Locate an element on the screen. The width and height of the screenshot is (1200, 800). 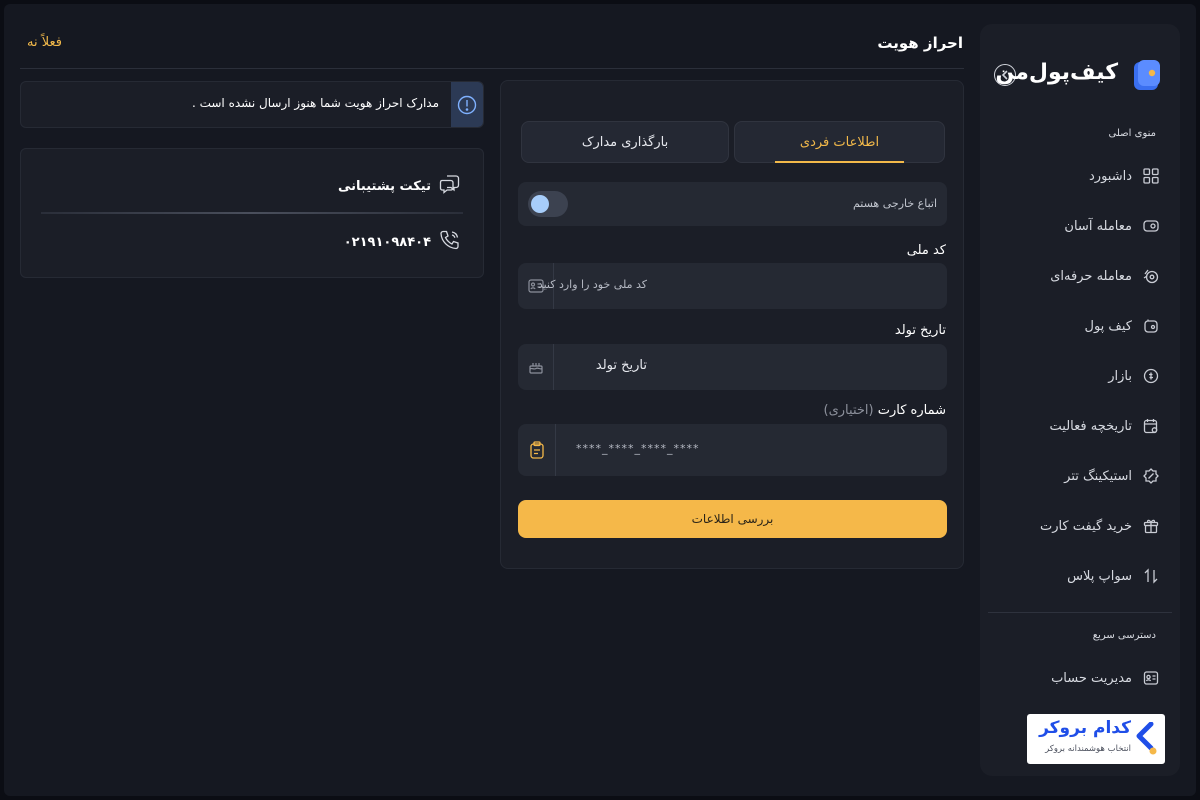
card-number-label: شماره کارت (اختیاری) is located at coordinates (885, 410).